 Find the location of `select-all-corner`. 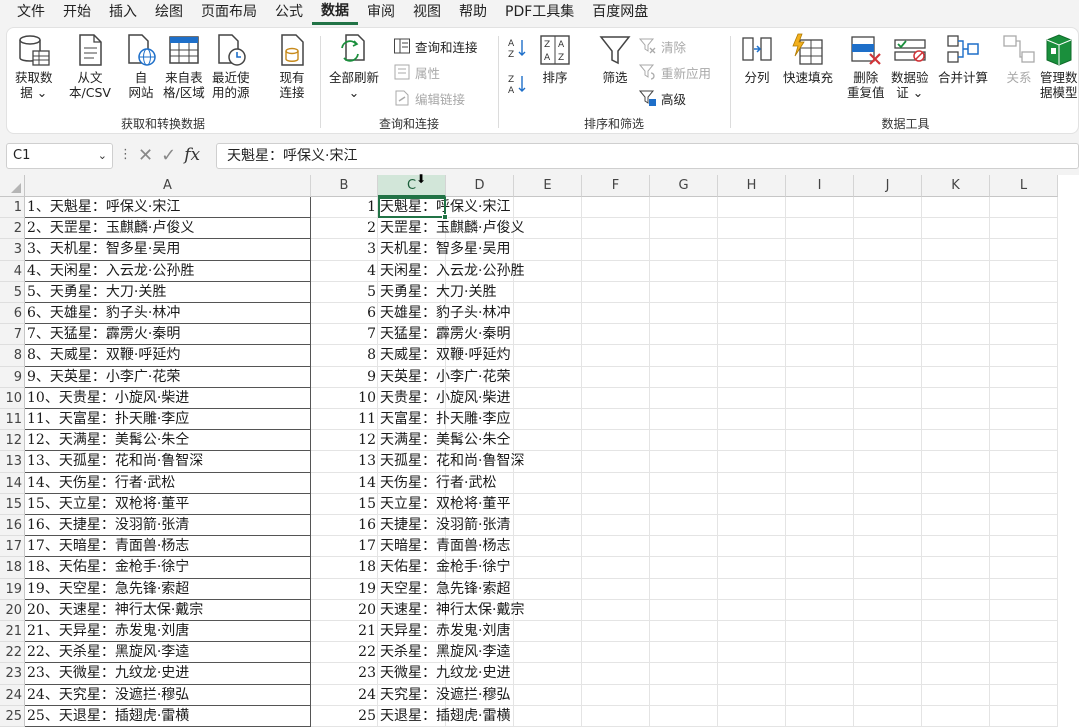

select-all-corner is located at coordinates (12, 186).